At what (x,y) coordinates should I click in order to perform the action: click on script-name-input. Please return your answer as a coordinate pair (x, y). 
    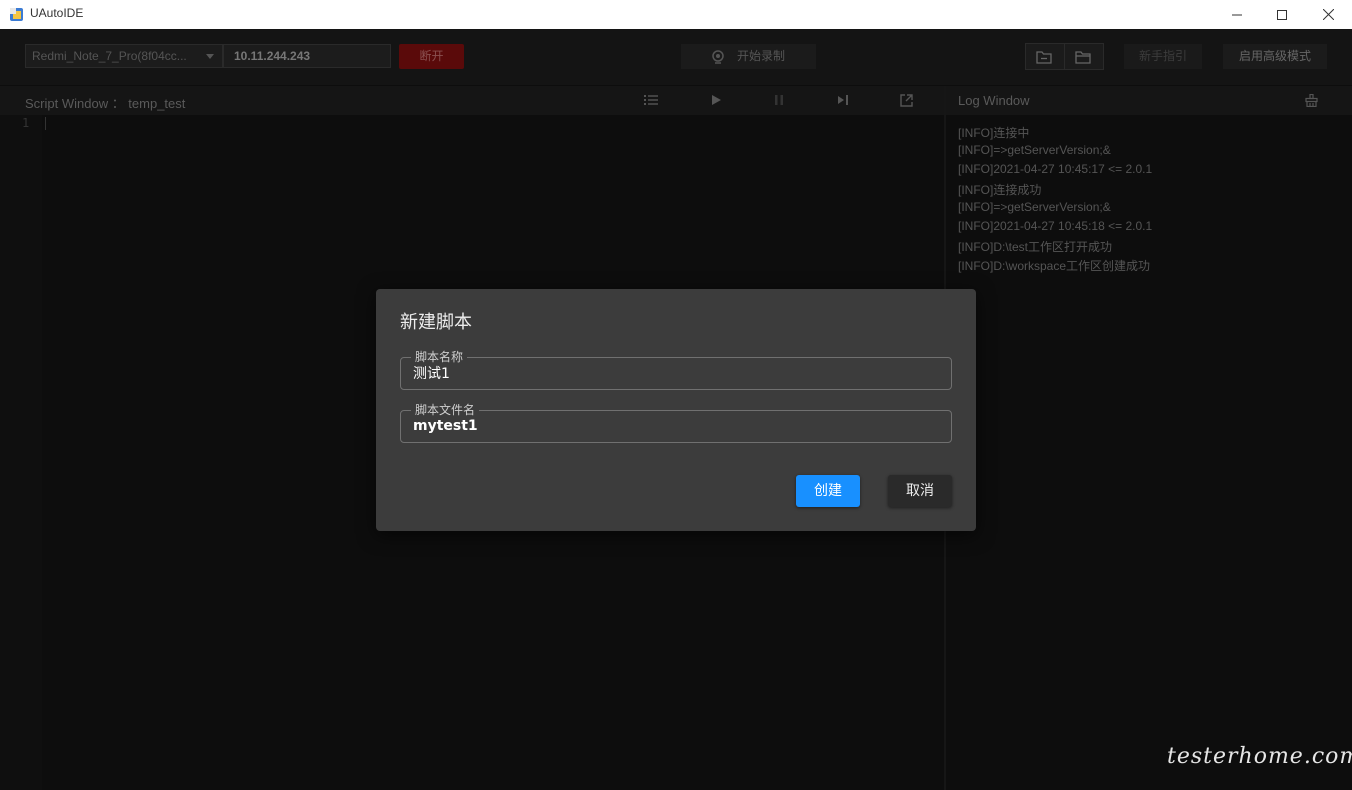
    Looking at the image, I should click on (673, 373).